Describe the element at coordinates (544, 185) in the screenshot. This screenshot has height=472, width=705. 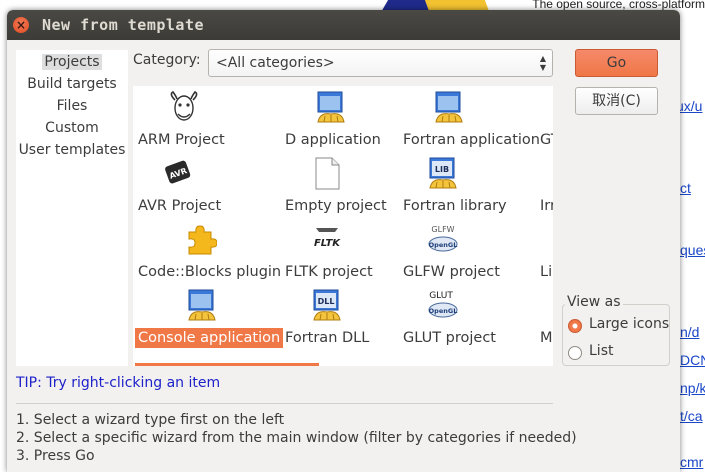
I see `wizard-irrl: Irrl` at that location.